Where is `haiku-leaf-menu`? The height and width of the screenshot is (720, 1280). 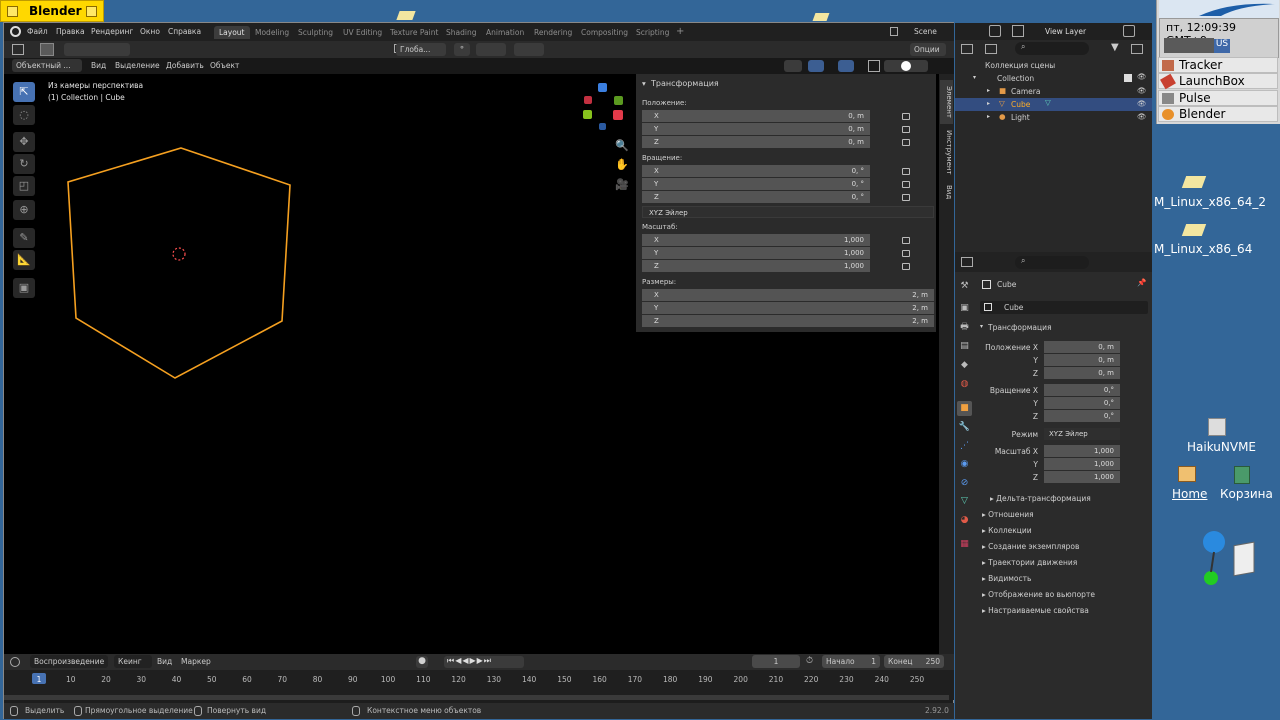
haiku-leaf-menu is located at coordinates (1219, 9).